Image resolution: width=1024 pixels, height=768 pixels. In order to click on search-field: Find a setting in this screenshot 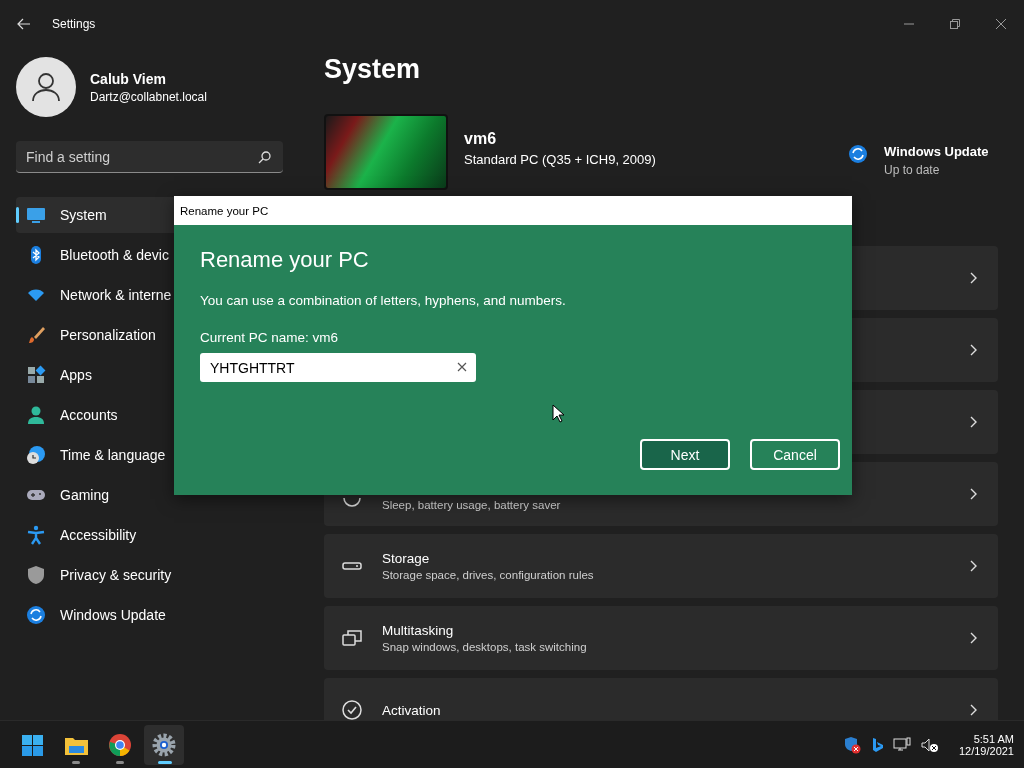, I will do `click(149, 157)`.